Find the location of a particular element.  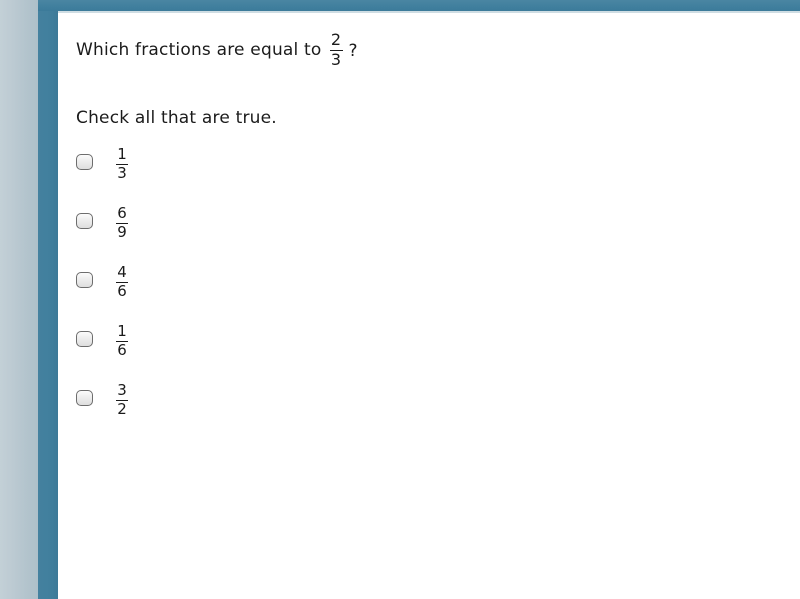

question-fraction-denominator: 3 is located at coordinates (336, 60).